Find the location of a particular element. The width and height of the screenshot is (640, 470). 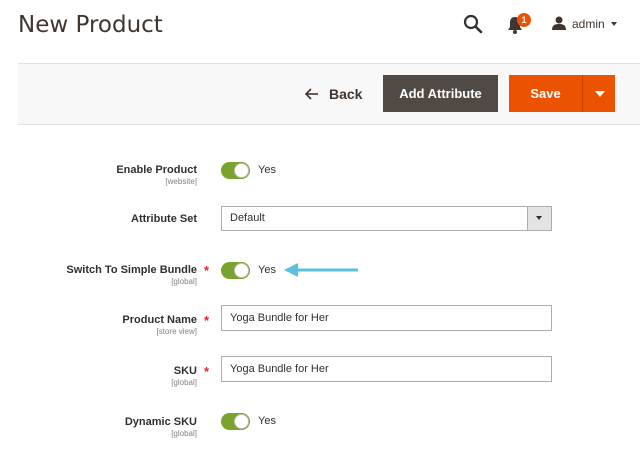

product-name-input is located at coordinates (386, 318).